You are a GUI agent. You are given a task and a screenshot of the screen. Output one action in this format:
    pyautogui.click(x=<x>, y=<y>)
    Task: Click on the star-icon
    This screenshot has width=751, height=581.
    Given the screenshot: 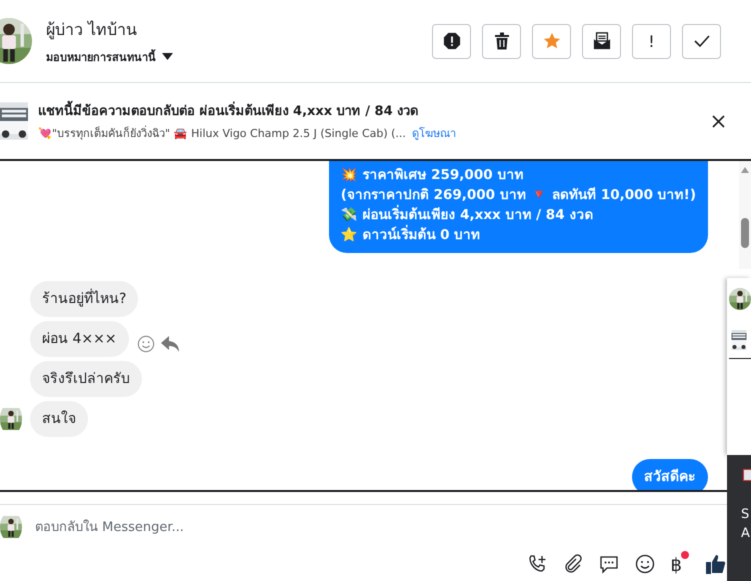 What is the action you would take?
    pyautogui.click(x=551, y=41)
    